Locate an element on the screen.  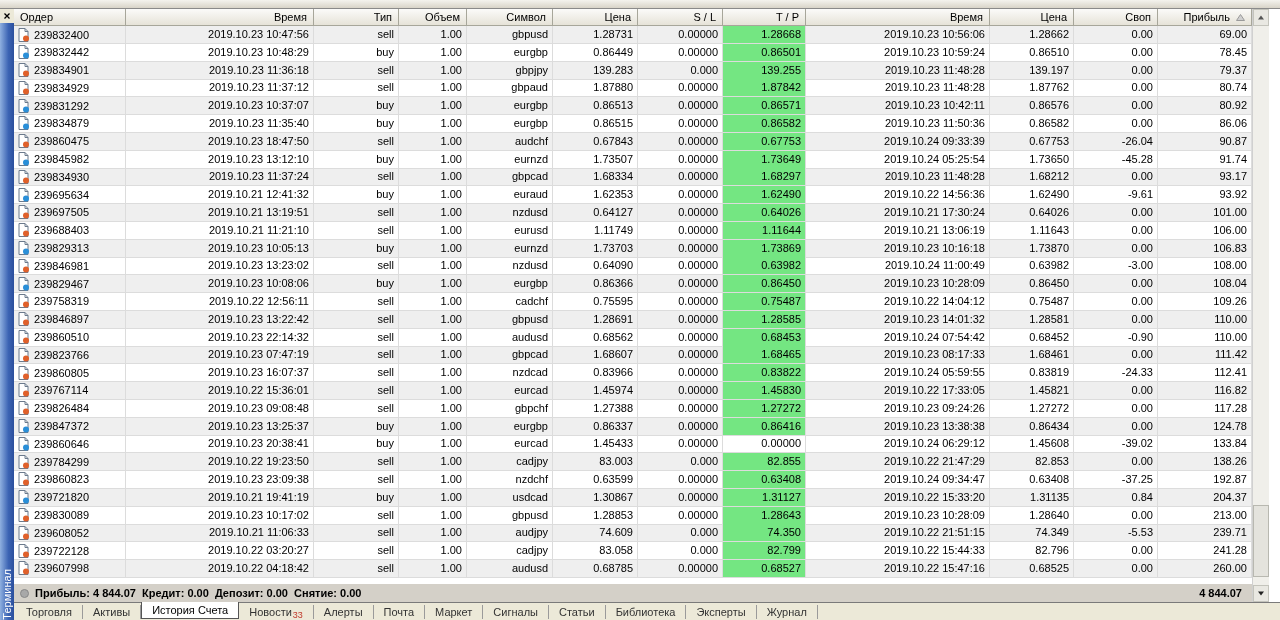
table-cell: 0.63982 is located at coordinates (764, 266).